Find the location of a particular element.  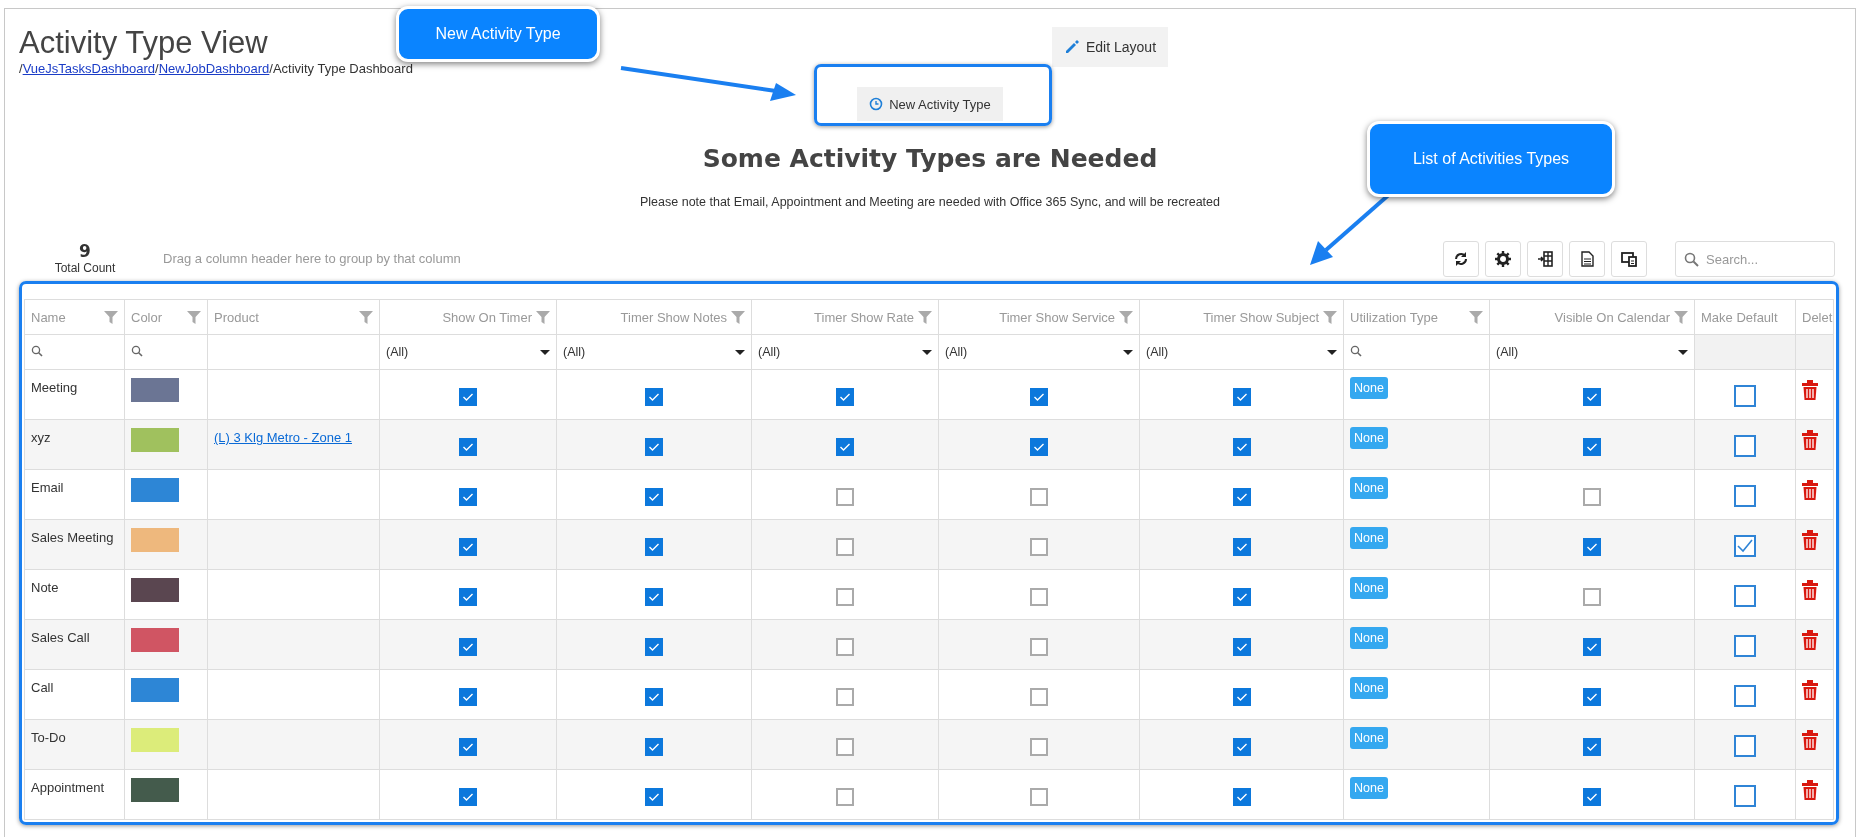

edit-layout-button: Edit Layout is located at coordinates (1110, 47).